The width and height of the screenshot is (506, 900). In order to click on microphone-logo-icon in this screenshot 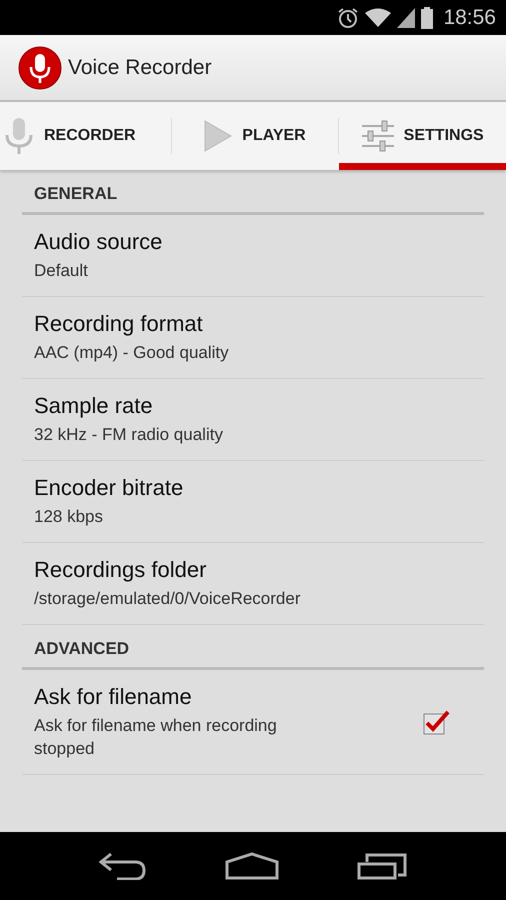, I will do `click(40, 68)`.